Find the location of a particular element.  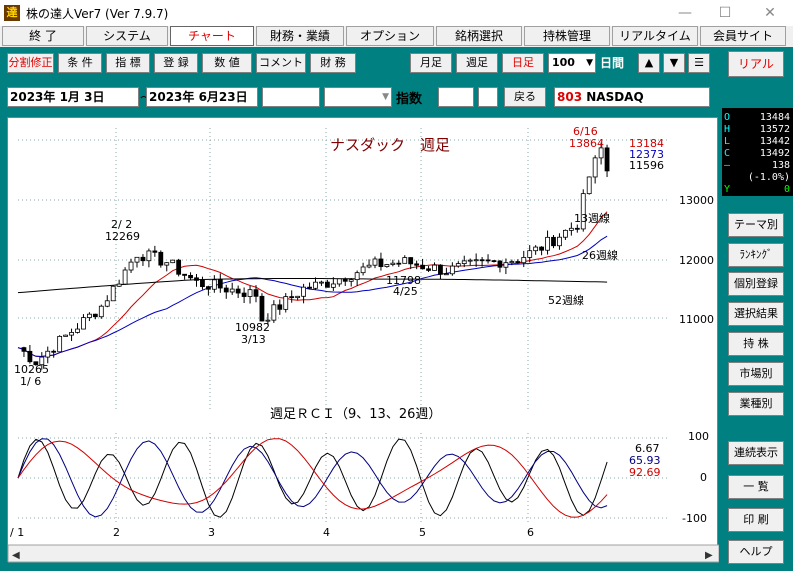

xtick-feb: 2 is located at coordinates (116, 532).